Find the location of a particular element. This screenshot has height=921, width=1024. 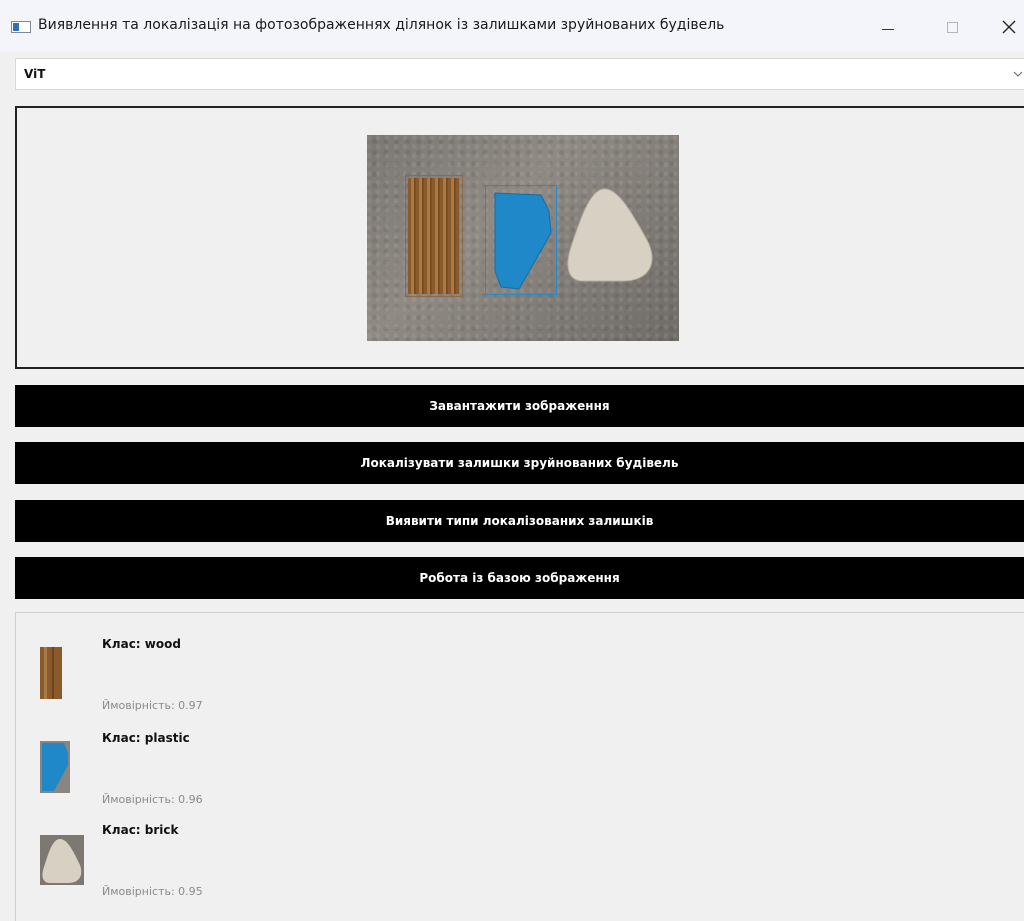

app-icon is located at coordinates (21, 27).